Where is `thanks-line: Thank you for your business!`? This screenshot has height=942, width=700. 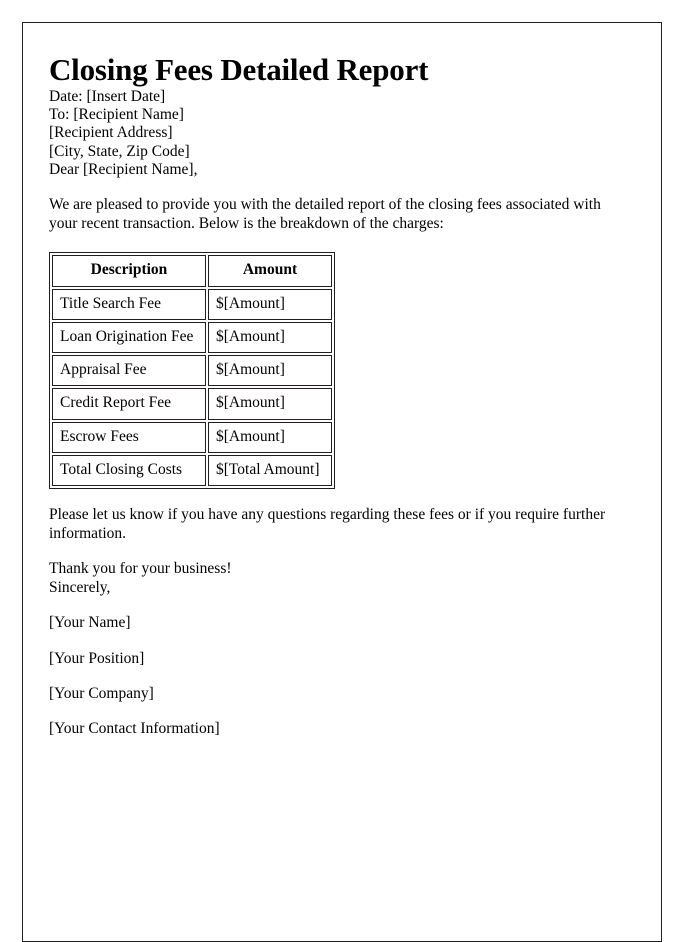 thanks-line: Thank you for your business! is located at coordinates (140, 569).